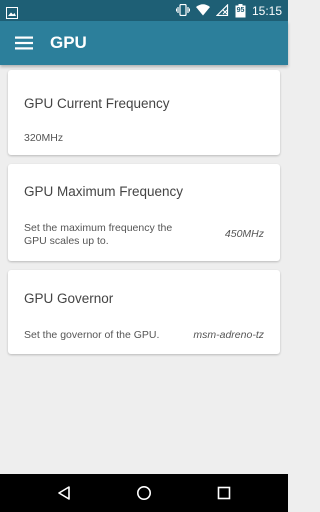  Describe the element at coordinates (104, 191) in the screenshot. I see `card-title: GPU Maximum Frequency` at that location.